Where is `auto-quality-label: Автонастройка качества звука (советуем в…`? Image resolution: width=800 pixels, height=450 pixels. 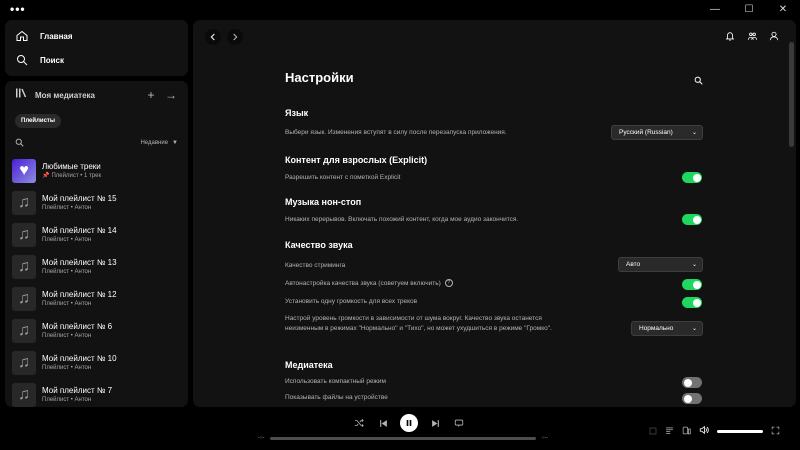 auto-quality-label: Автонастройка качества звука (советуем в… is located at coordinates (363, 283).